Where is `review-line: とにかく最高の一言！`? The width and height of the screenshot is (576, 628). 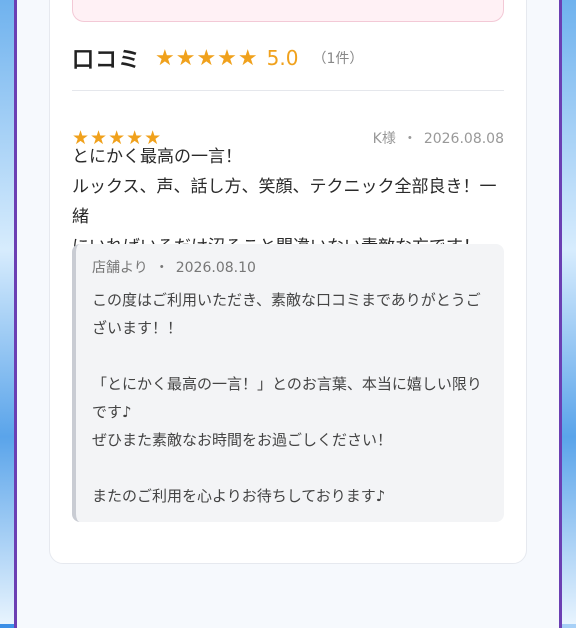
review-line: とにかく最高の一言！ is located at coordinates (157, 157).